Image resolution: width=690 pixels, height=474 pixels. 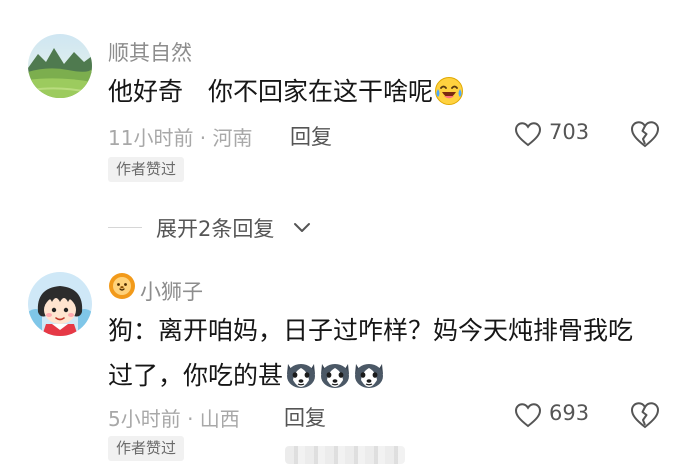 I want to click on laughing-crying-emoji-icon, so click(x=449, y=97).